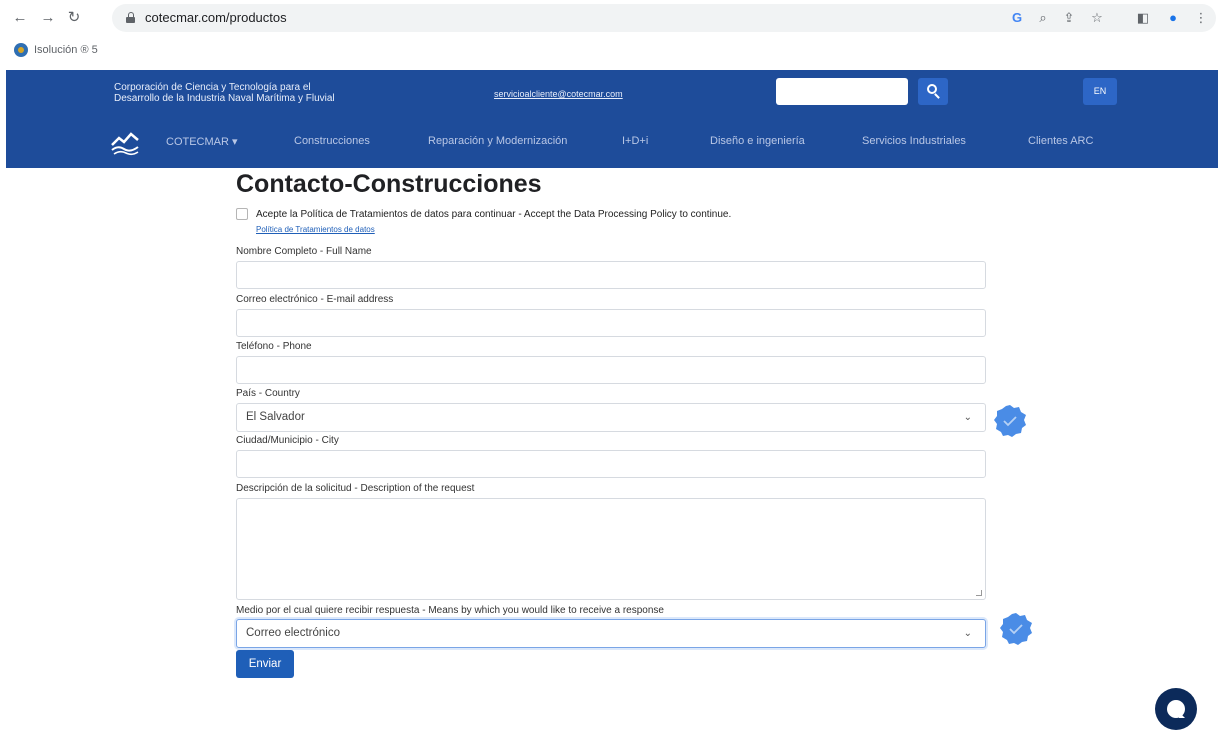  What do you see at coordinates (315, 229) in the screenshot?
I see `policy-link: Política de Tratamientos de datos` at bounding box center [315, 229].